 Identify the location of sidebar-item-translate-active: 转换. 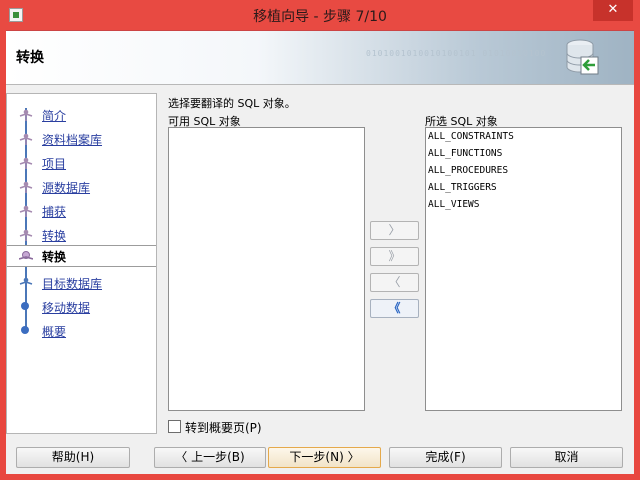
(81, 256).